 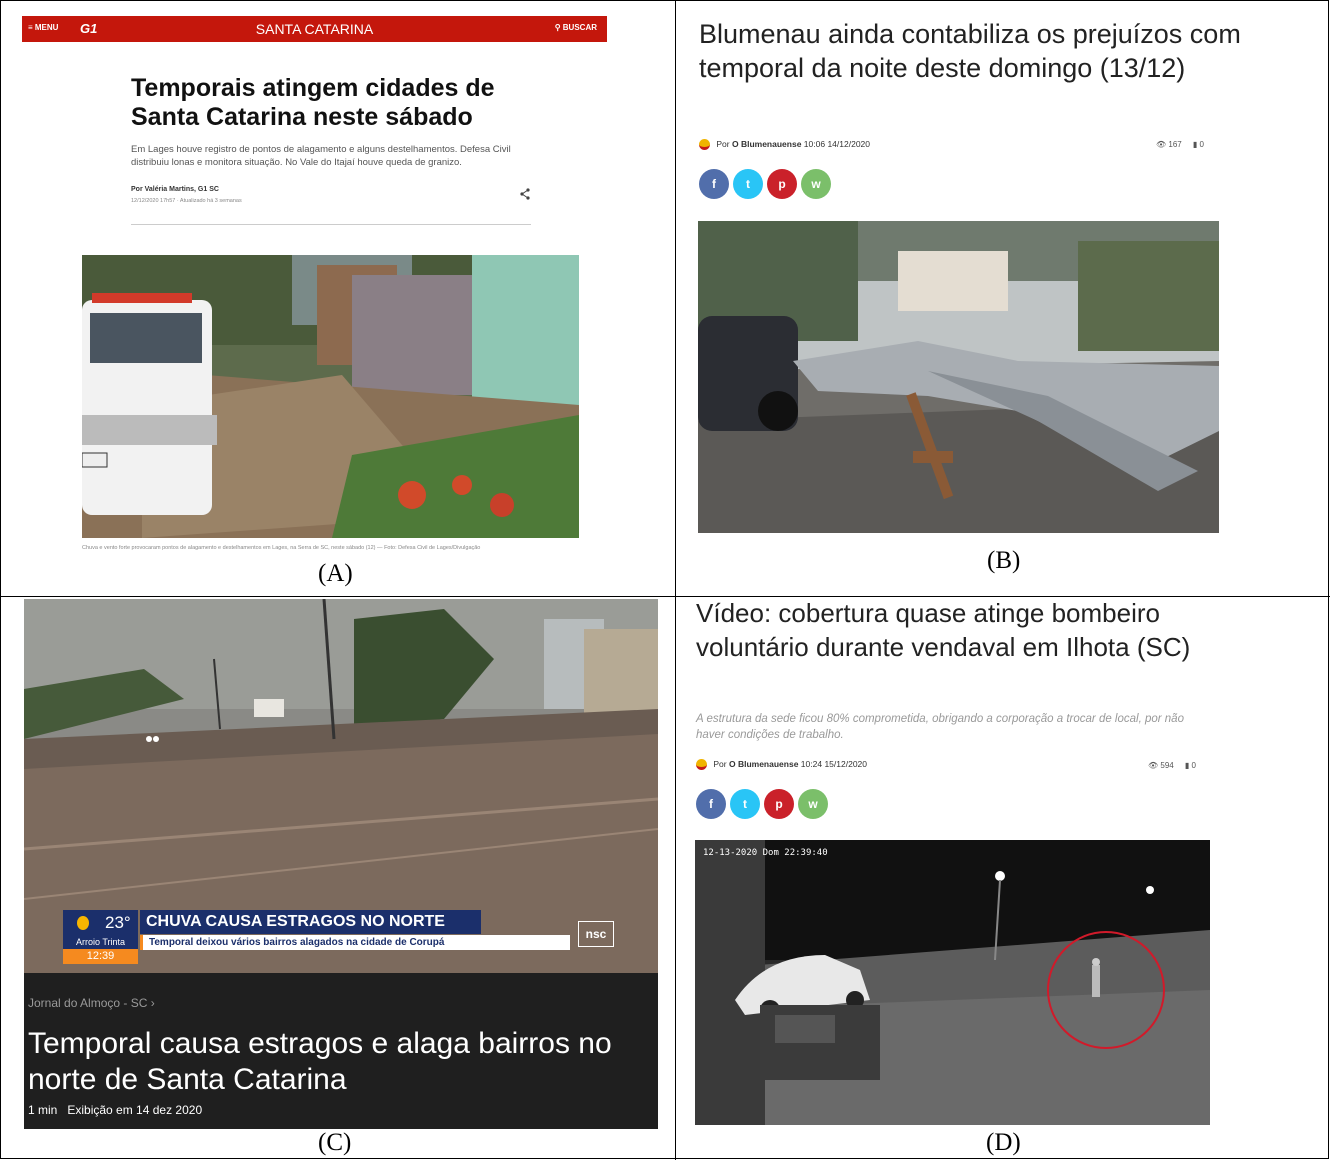 I want to click on panel-d-label: (D), so click(x=1003, y=1142).